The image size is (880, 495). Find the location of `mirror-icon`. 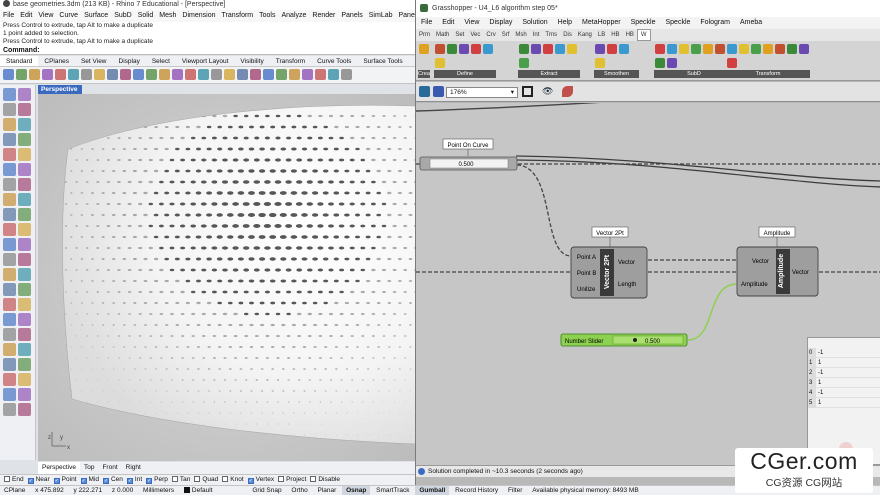

mirror-icon is located at coordinates (9, 304).